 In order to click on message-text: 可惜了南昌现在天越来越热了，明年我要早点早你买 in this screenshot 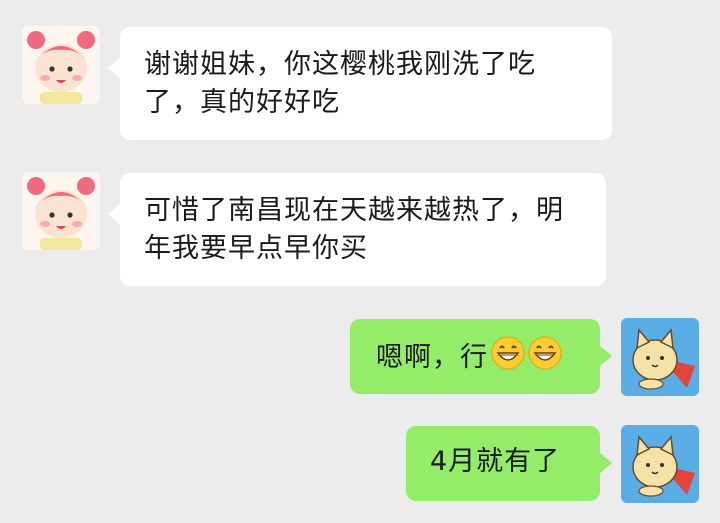, I will do `click(354, 229)`.